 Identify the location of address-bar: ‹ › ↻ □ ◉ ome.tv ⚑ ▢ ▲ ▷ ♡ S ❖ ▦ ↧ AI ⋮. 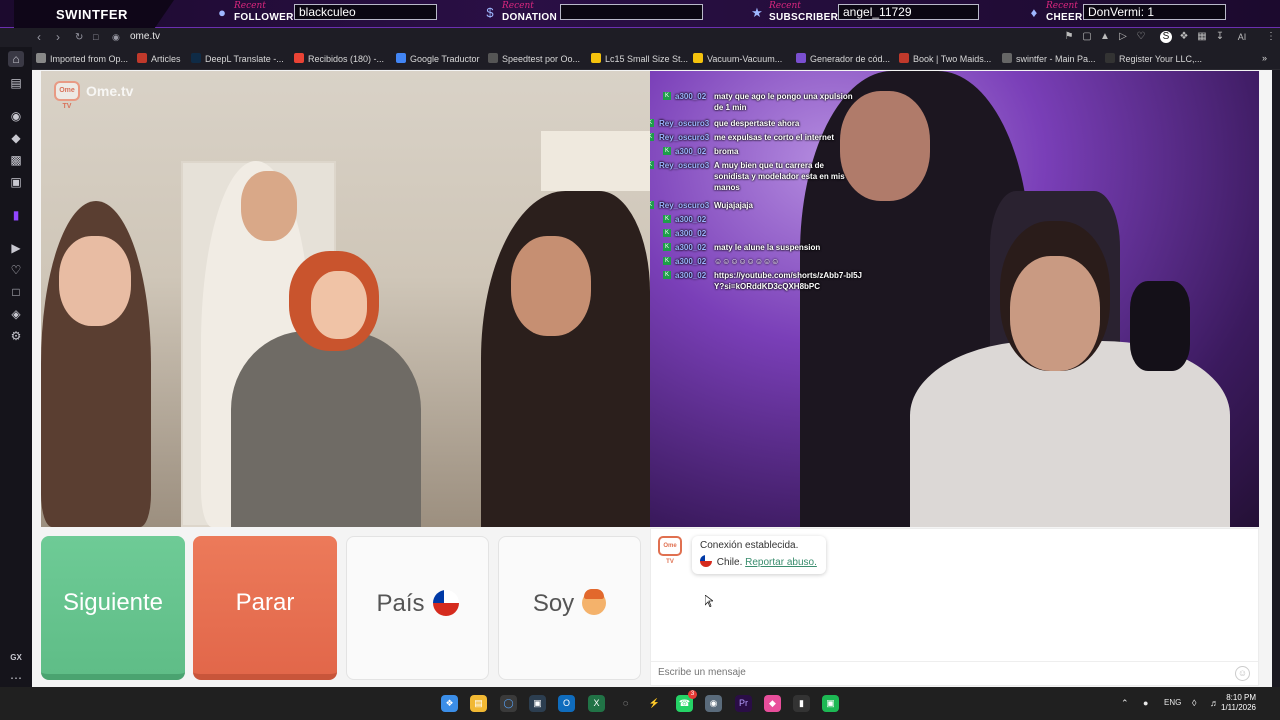
(640, 37).